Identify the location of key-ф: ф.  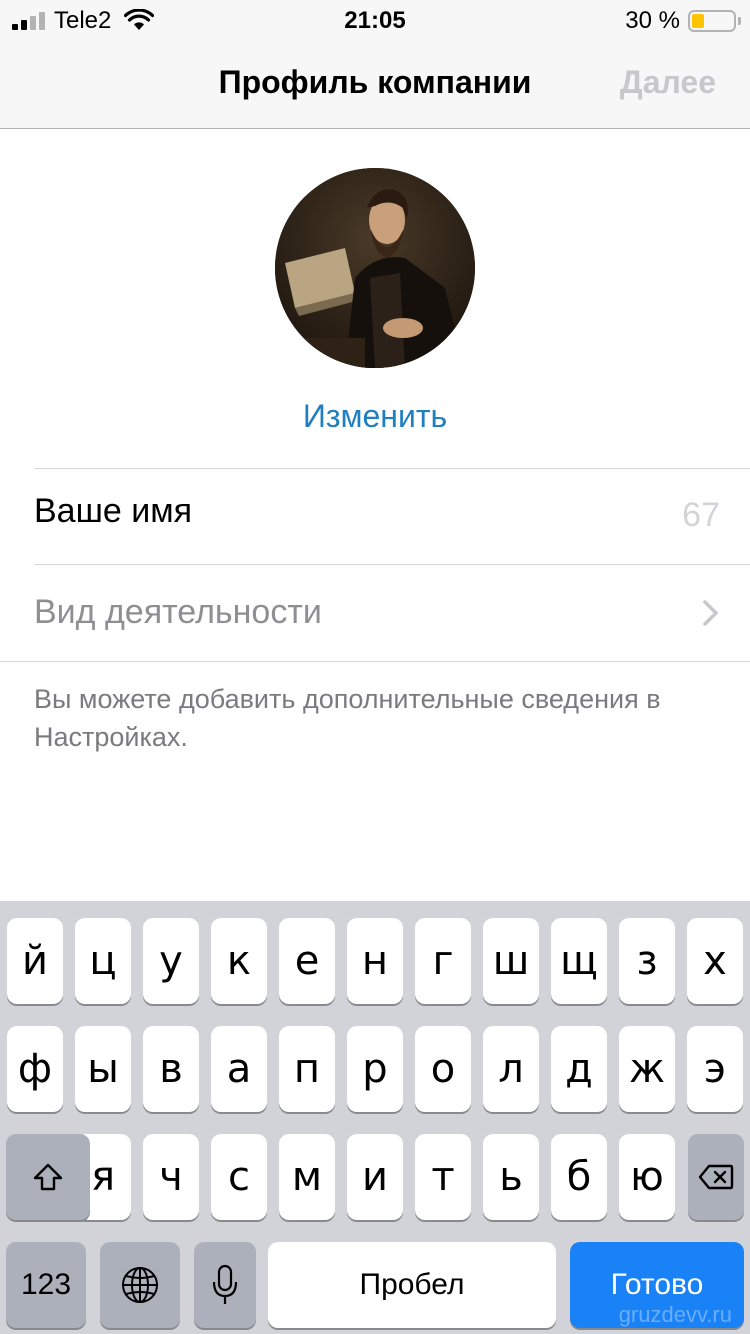
(35, 1069).